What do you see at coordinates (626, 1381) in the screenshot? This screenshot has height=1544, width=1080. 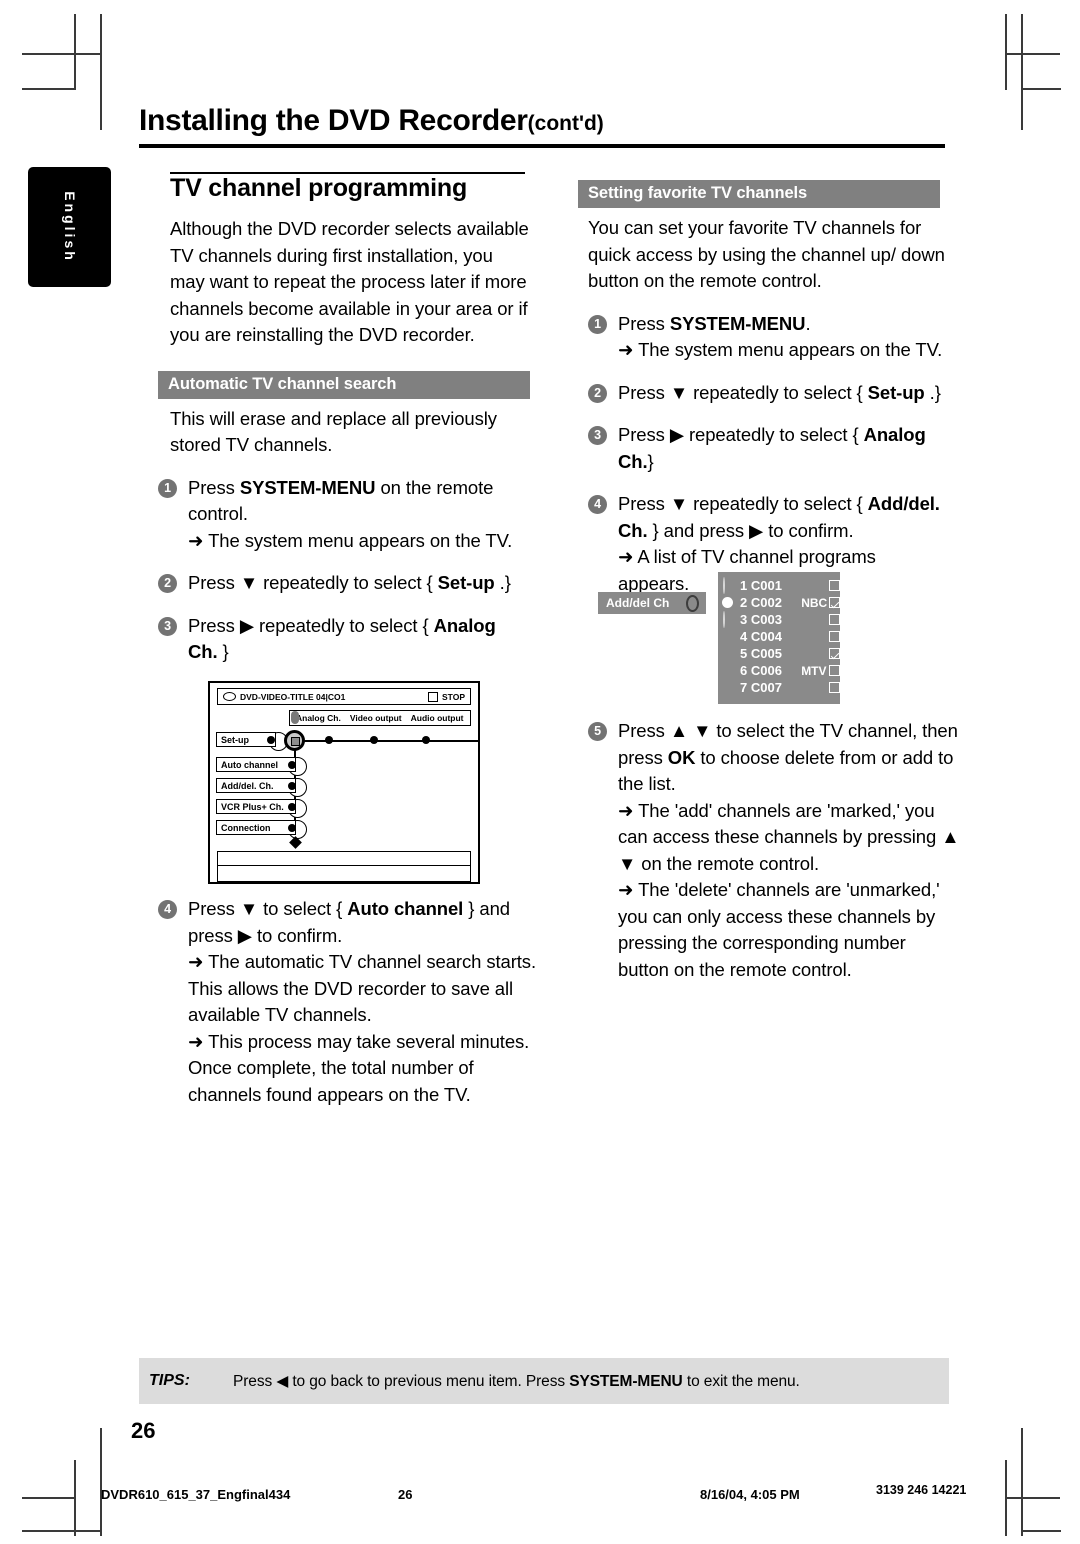 I see `tips-text-bold: SYSTEM-MENU` at bounding box center [626, 1381].